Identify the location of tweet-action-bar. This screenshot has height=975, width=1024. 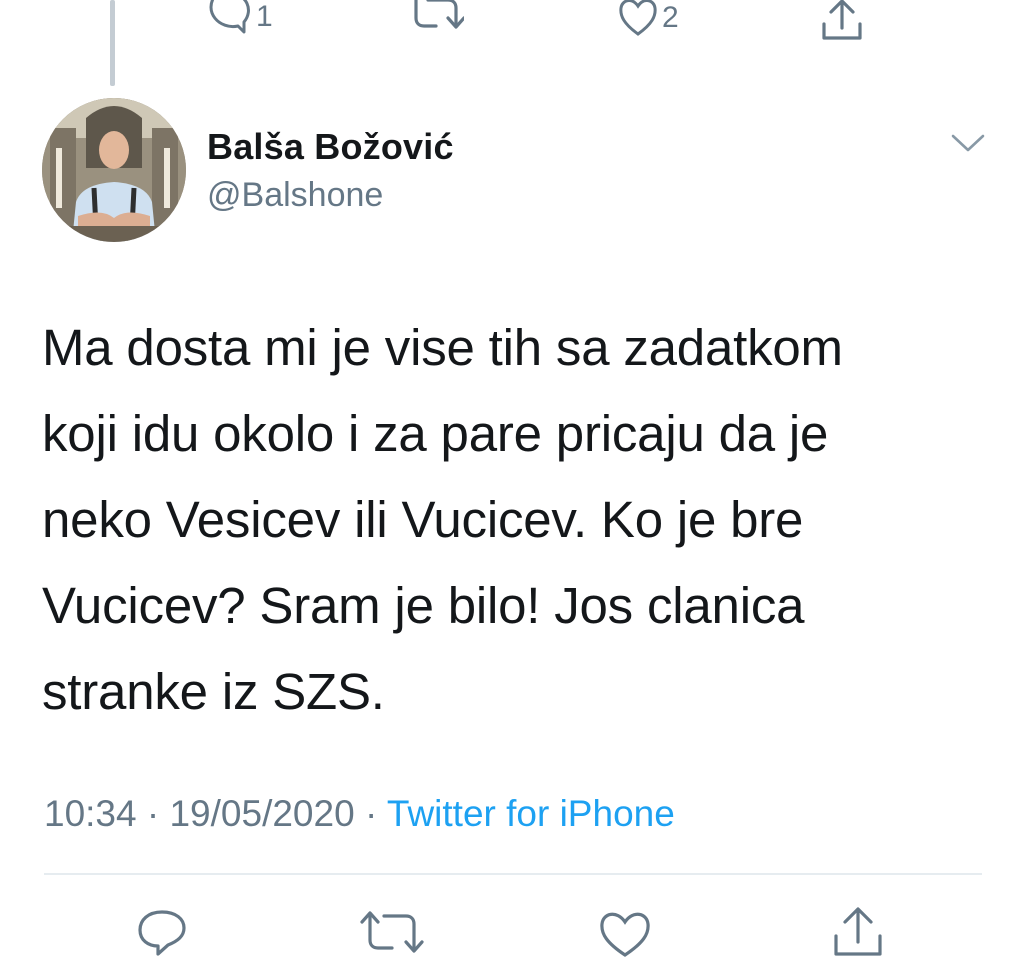
(512, 935).